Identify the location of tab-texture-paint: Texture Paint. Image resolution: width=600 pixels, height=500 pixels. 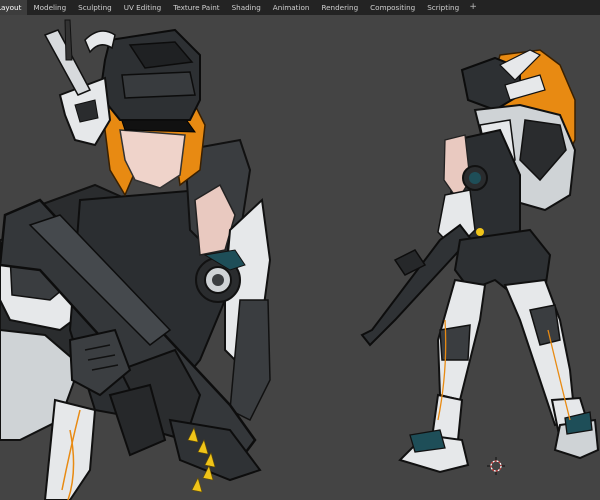
(196, 7).